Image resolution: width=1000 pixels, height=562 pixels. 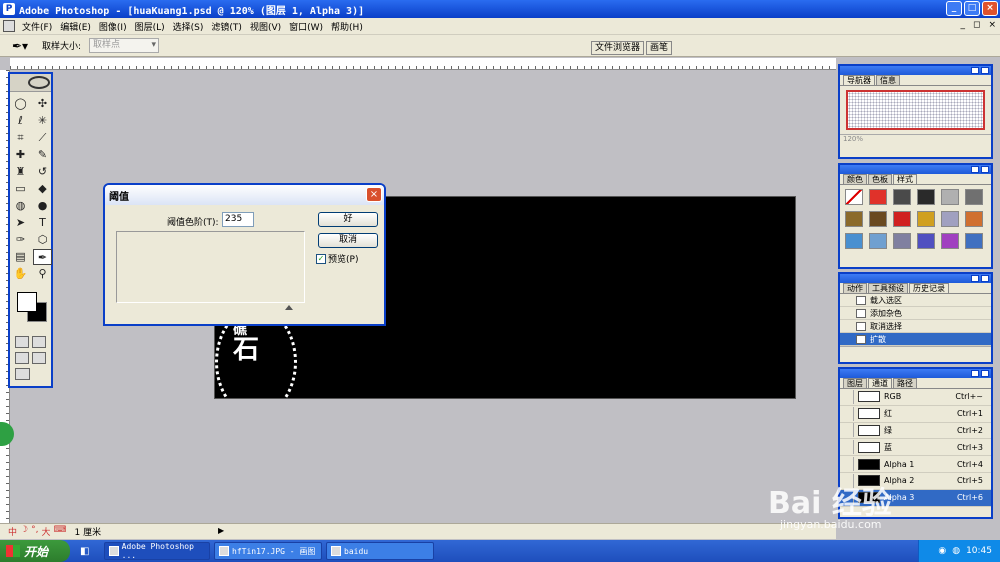 What do you see at coordinates (348, 219) in the screenshot?
I see `ok-button: 好` at bounding box center [348, 219].